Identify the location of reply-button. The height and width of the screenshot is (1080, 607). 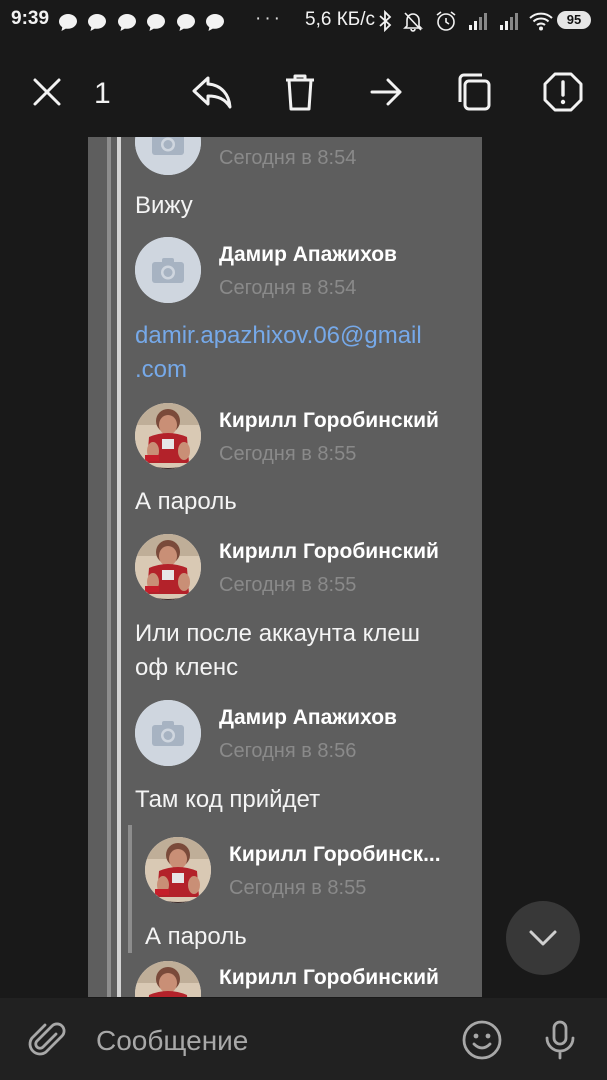
(212, 92).